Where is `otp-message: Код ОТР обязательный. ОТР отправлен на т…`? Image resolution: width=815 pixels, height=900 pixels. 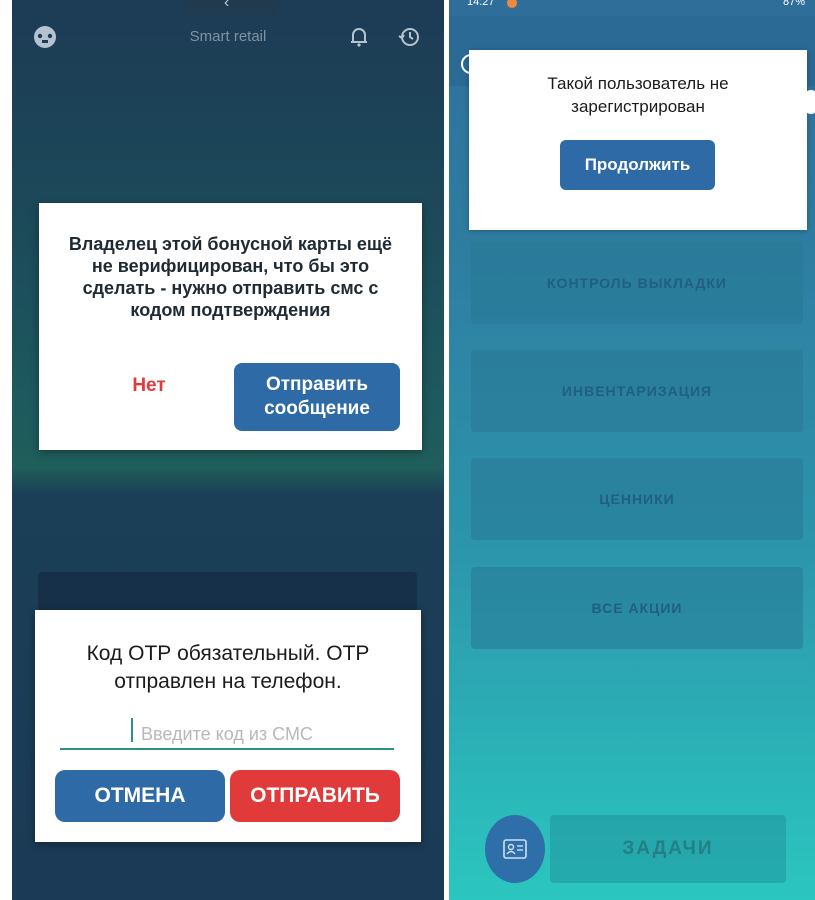 otp-message: Код ОТР обязательный. ОТР отправлен на т… is located at coordinates (228, 667).